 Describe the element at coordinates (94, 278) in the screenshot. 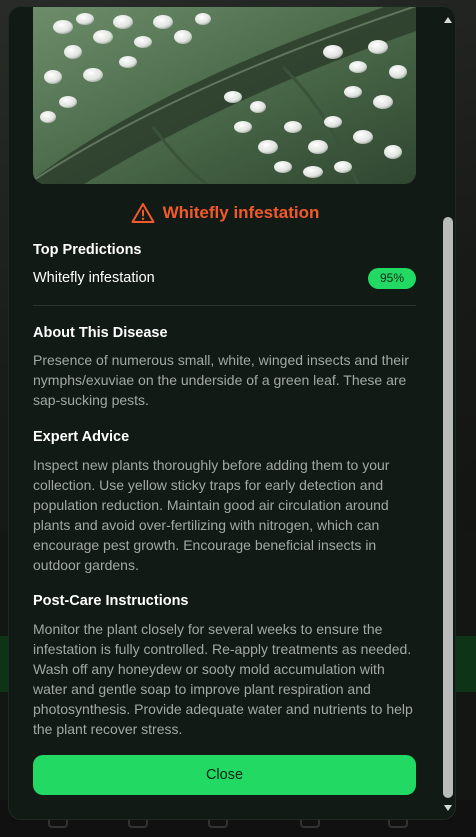

I see `prediction-label: Whitefly infestation` at that location.